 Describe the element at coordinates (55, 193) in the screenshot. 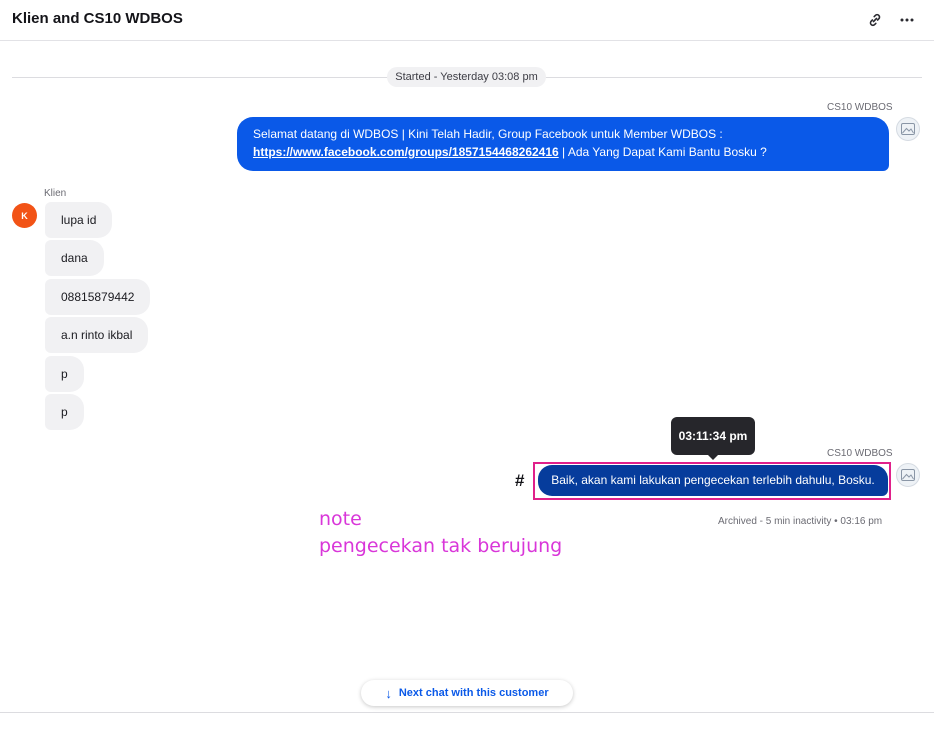

I see `client-name-label: Klien` at that location.